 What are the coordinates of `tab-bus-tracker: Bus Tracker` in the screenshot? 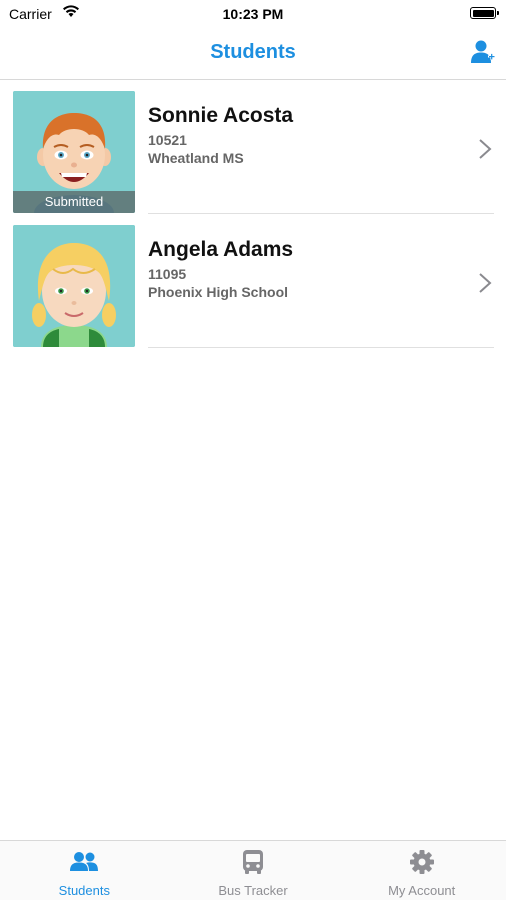 It's located at (253, 870).